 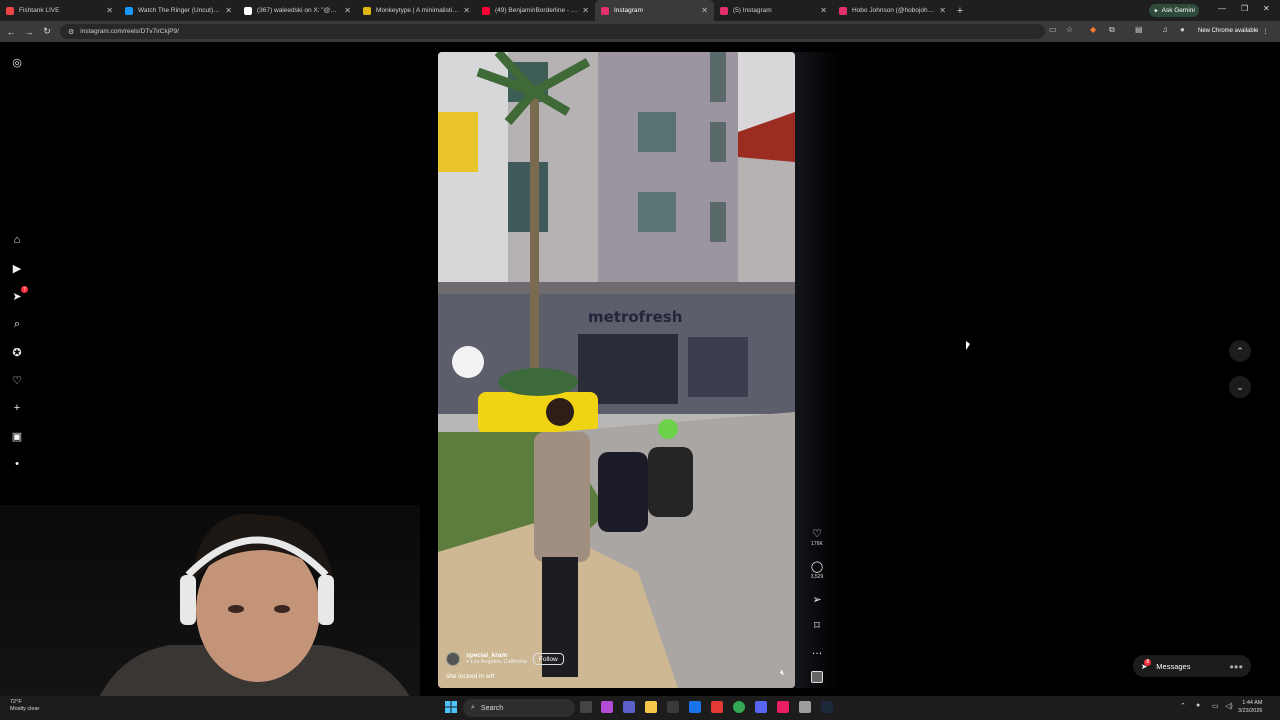 I want to click on file-explorer-icon, so click(x=651, y=707).